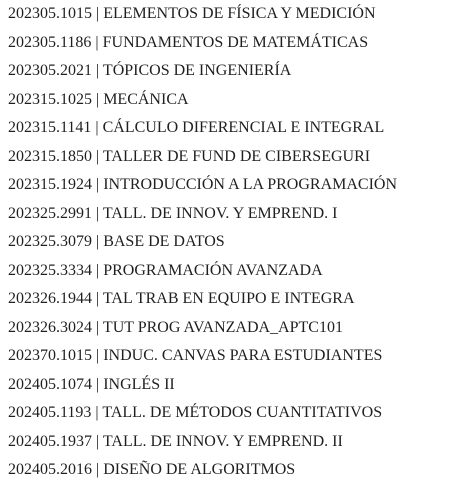 The height and width of the screenshot is (486, 470). Describe the element at coordinates (202, 100) in the screenshot. I see `course-item: 202315.1025 | MECÁNICA` at that location.